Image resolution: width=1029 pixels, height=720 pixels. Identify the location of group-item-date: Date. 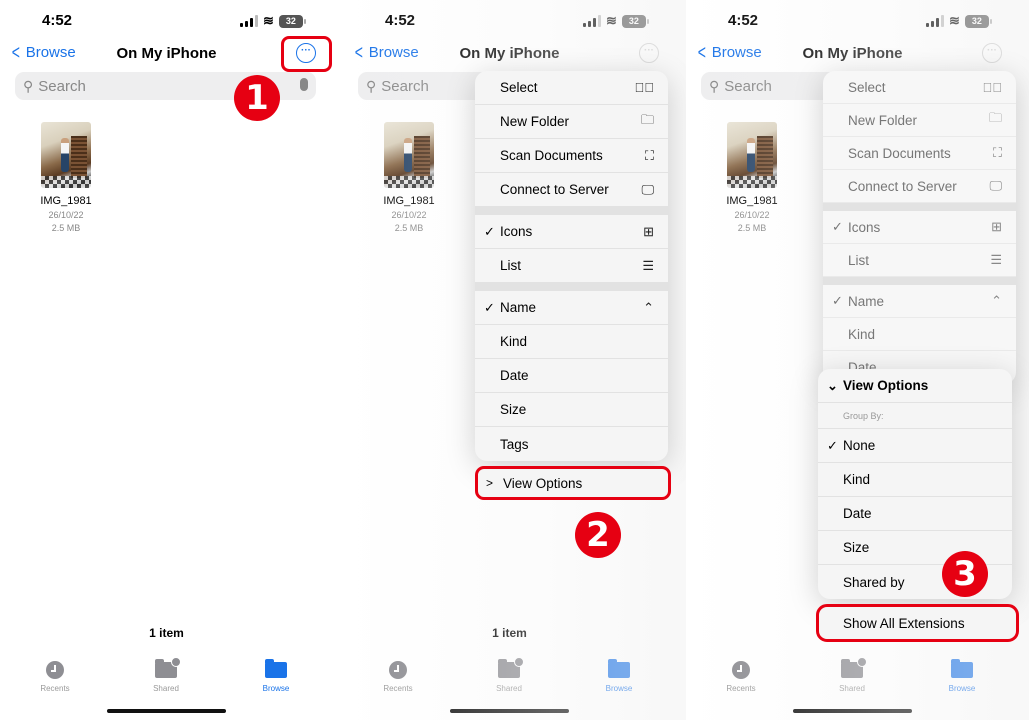
(915, 514).